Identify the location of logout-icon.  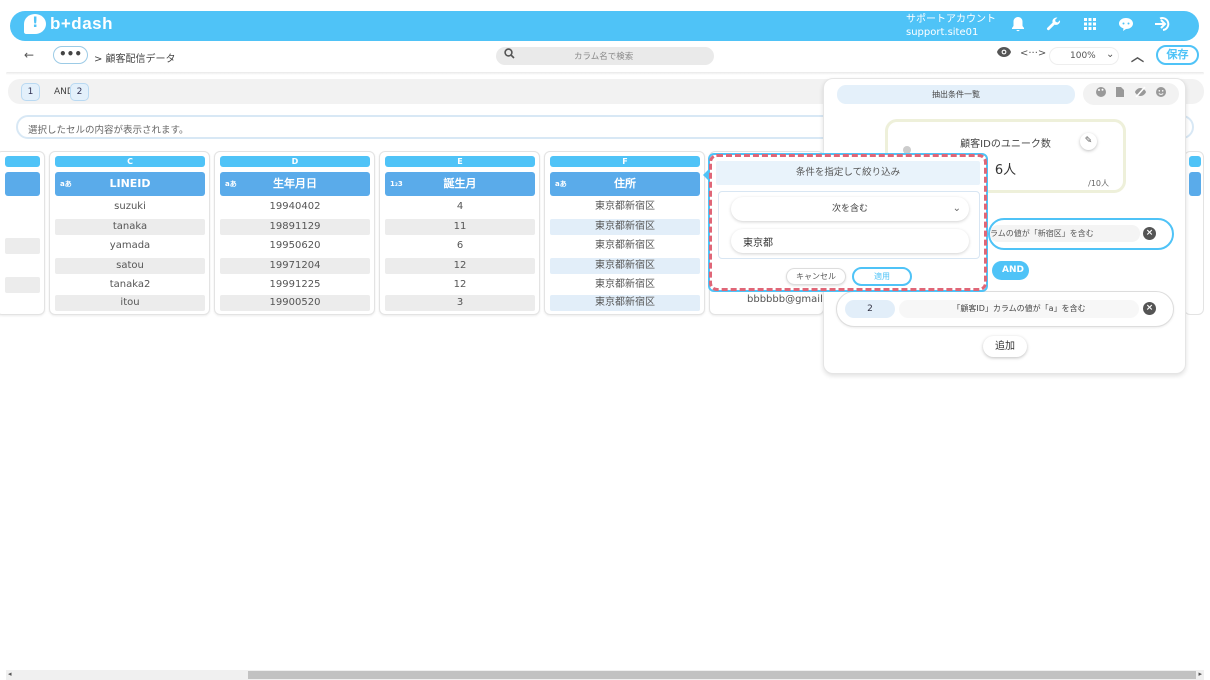
(1162, 26).